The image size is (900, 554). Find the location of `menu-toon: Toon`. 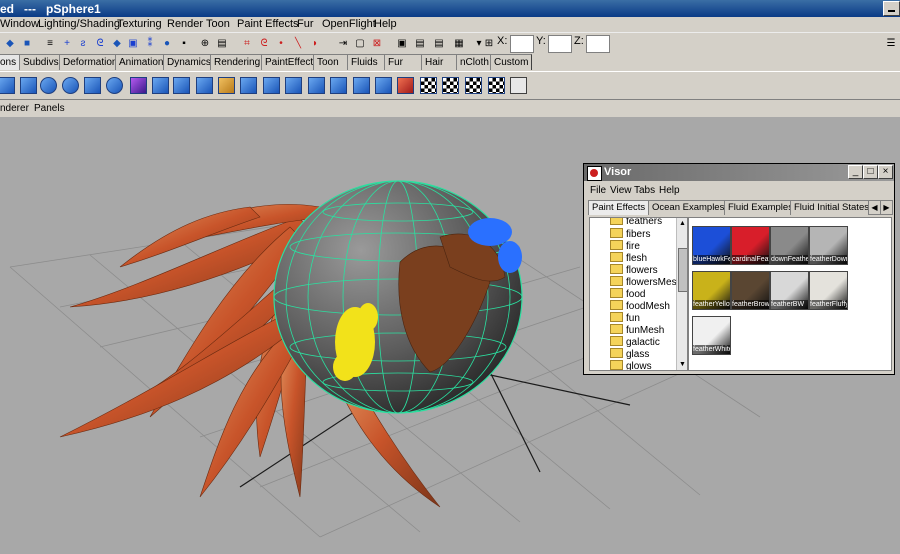

menu-toon: Toon is located at coordinates (218, 24).